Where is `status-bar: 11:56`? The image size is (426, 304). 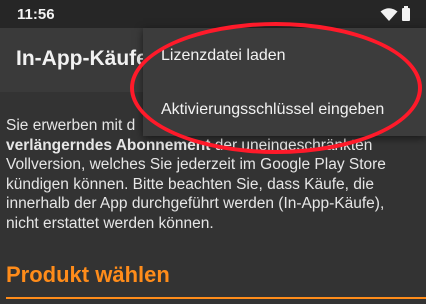 status-bar: 11:56 is located at coordinates (213, 14).